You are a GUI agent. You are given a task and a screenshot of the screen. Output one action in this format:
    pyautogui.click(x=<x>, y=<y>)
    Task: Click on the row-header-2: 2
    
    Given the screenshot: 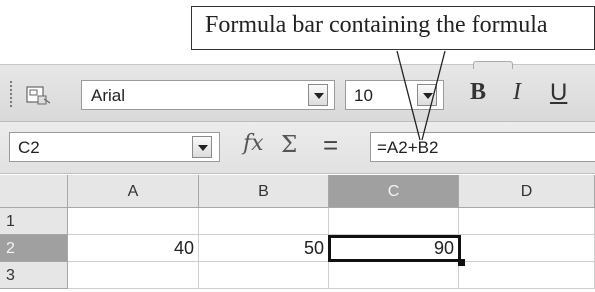 What is the action you would take?
    pyautogui.click(x=34, y=248)
    